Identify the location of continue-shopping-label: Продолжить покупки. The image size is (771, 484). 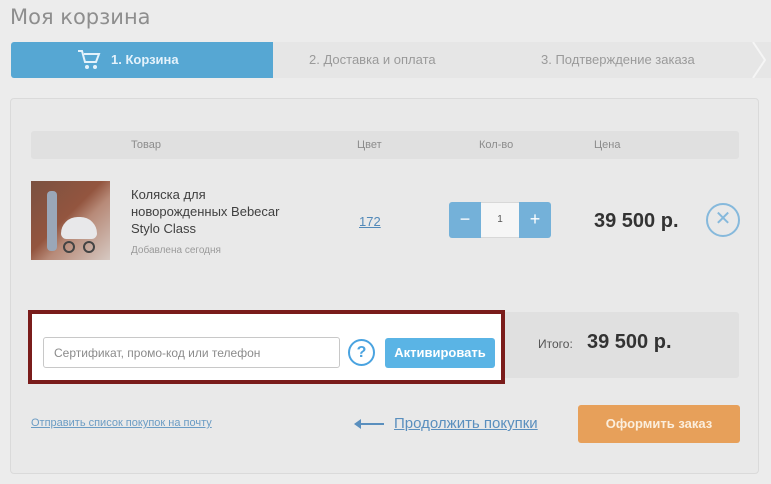
(466, 423).